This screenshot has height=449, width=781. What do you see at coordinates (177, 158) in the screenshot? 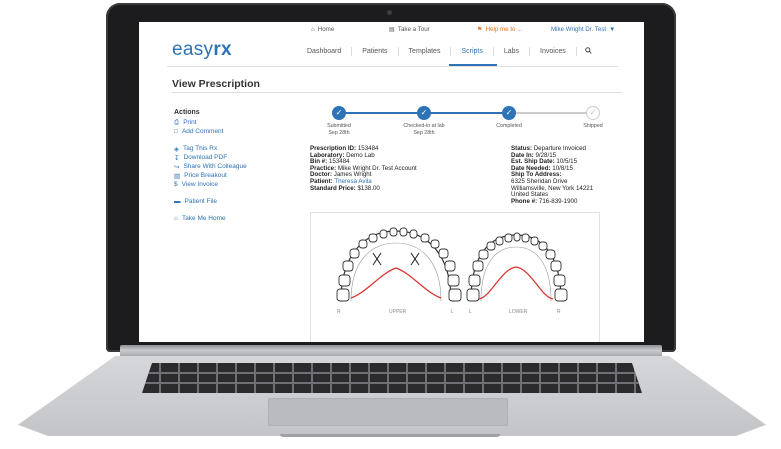
I see `download-icon: ↧` at bounding box center [177, 158].